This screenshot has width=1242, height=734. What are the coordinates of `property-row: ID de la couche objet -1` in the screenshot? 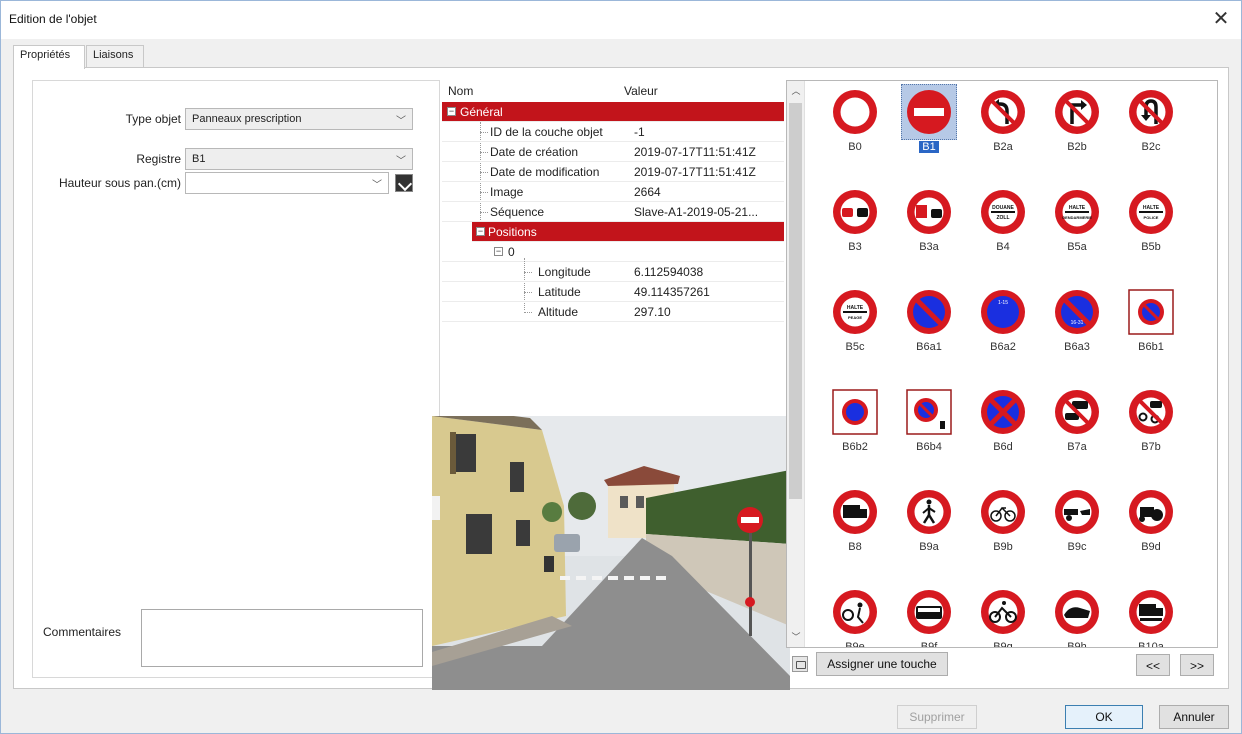 It's located at (613, 132).